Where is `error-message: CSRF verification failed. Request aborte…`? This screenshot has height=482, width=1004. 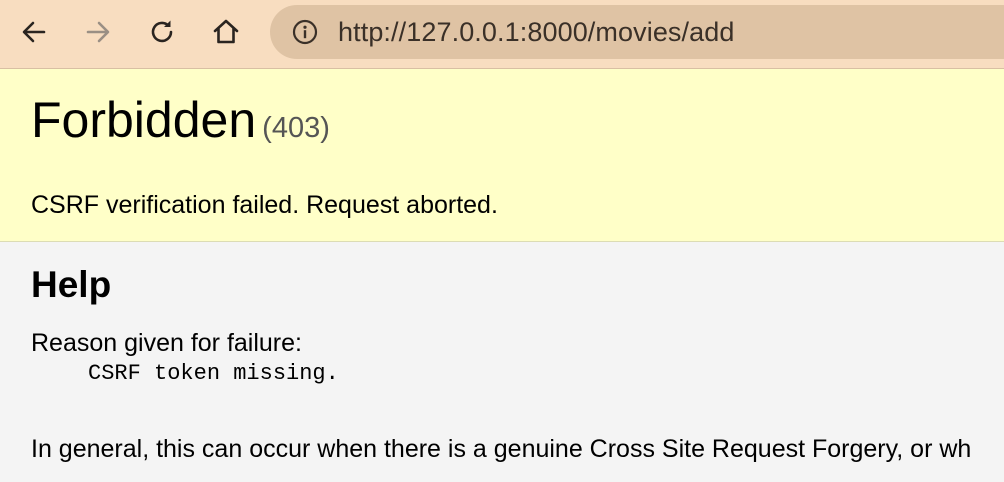
error-message: CSRF verification failed. Request aborte… is located at coordinates (264, 205).